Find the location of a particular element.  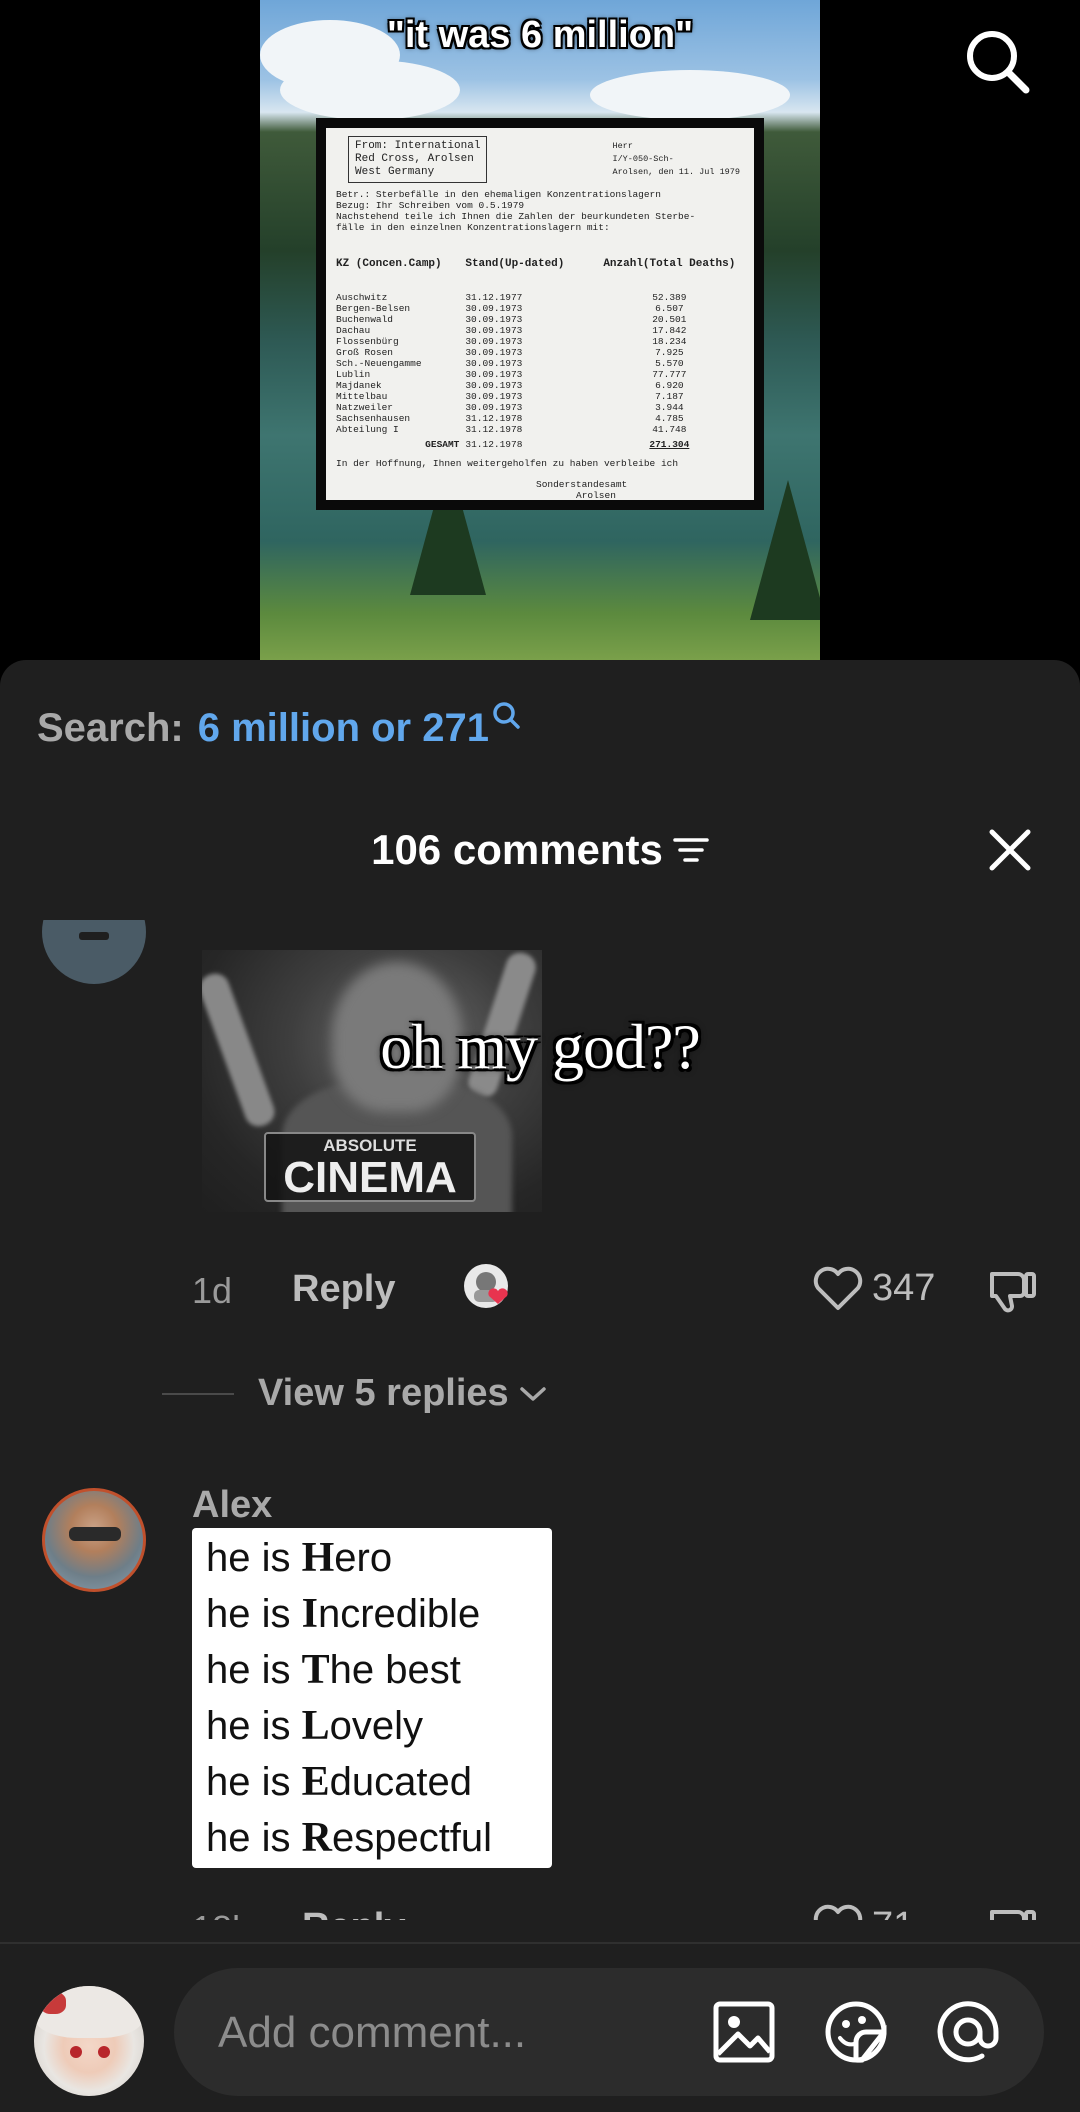

like-button: 347 is located at coordinates (873, 1288).